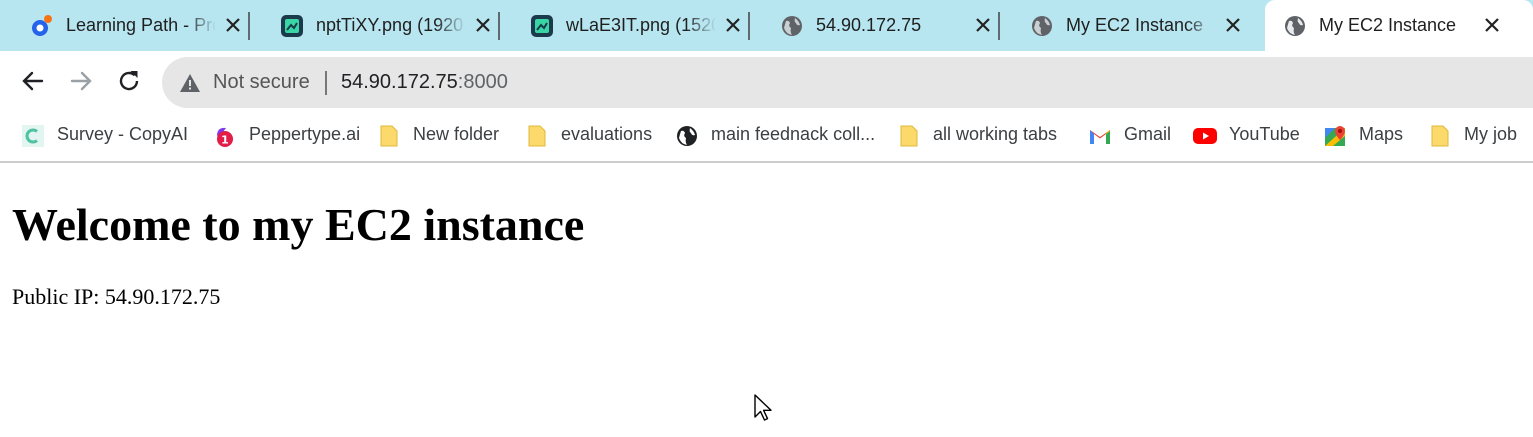 The width and height of the screenshot is (1533, 437). I want to click on bookmark-label: evaluations, so click(607, 134).